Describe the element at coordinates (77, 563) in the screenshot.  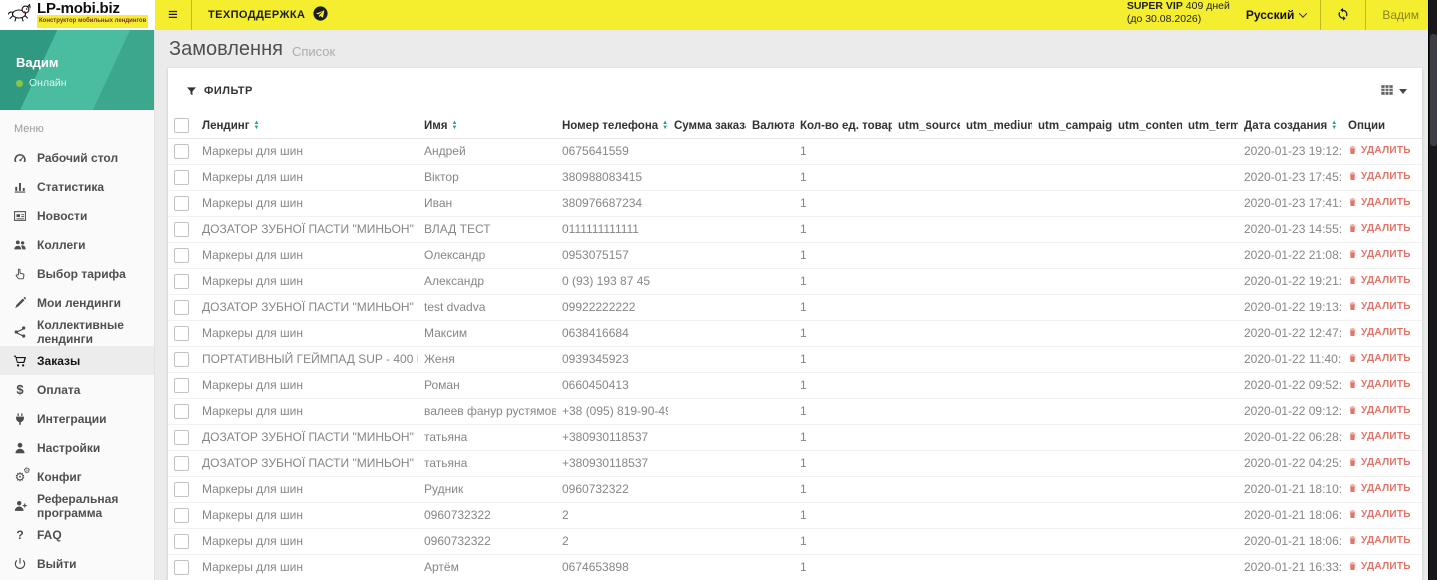
I see `sidebar-item-logout: Выйти` at that location.